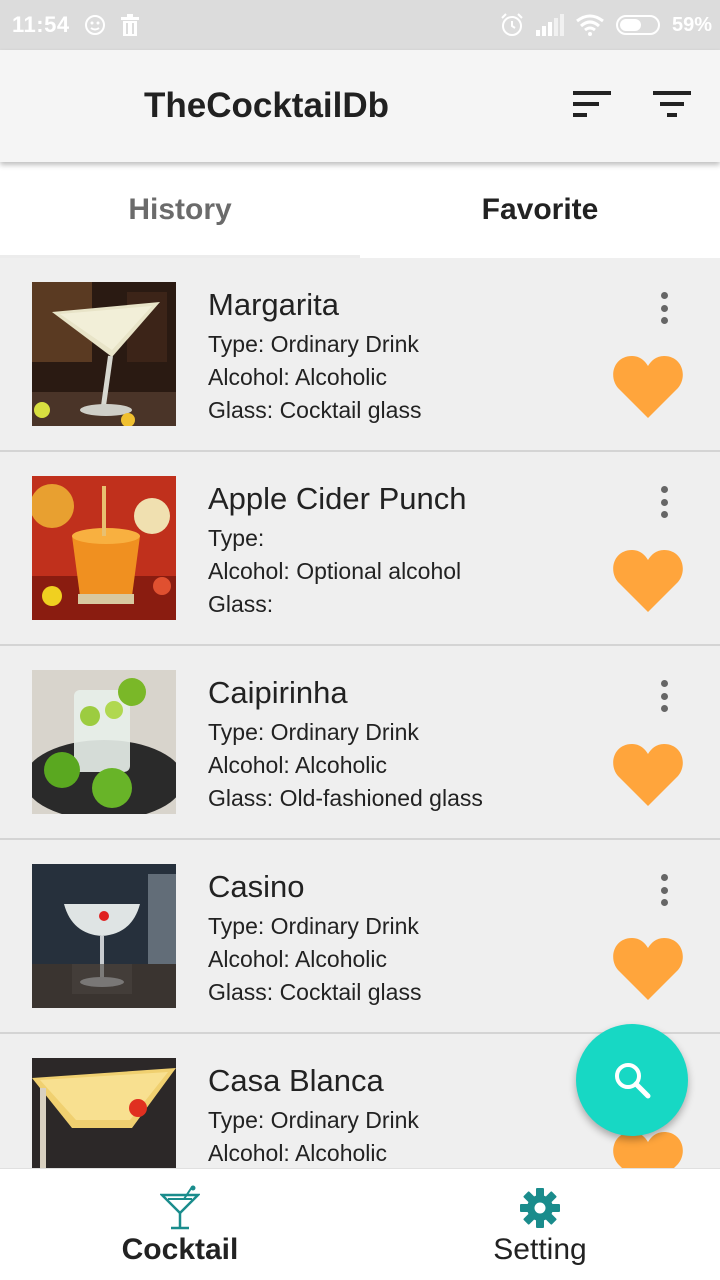 The image size is (720, 1280). What do you see at coordinates (360, 25) in the screenshot?
I see `status-bar: 11:54 59%` at bounding box center [360, 25].